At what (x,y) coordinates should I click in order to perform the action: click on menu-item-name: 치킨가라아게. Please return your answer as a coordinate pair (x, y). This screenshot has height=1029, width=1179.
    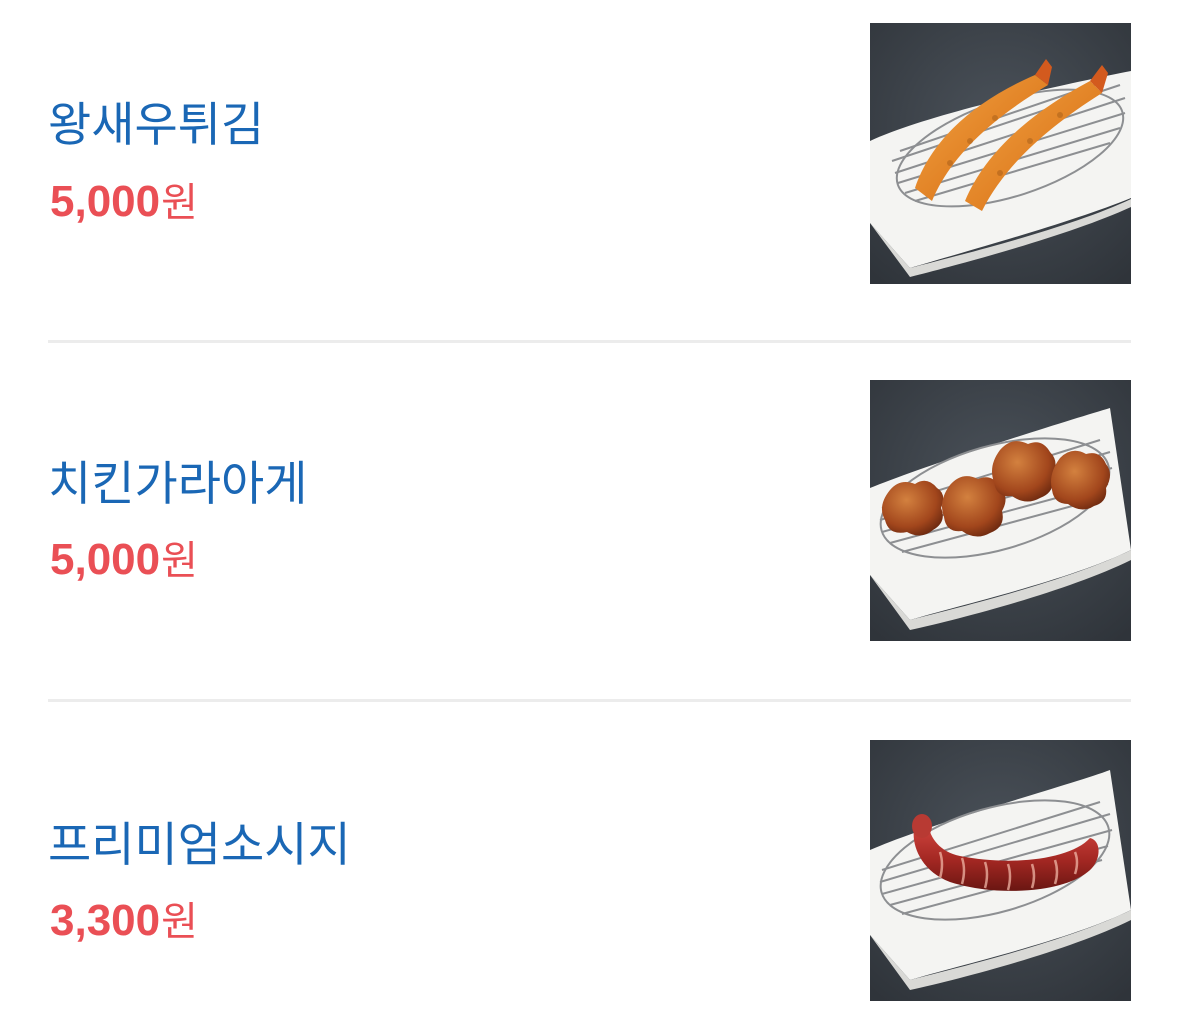
    Looking at the image, I should click on (178, 484).